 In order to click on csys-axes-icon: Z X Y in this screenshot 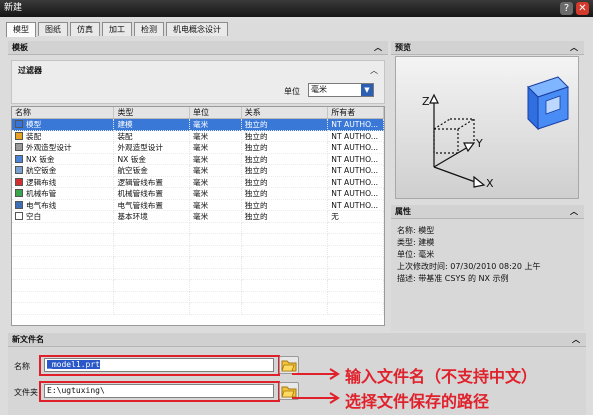, I will do `click(458, 141)`.